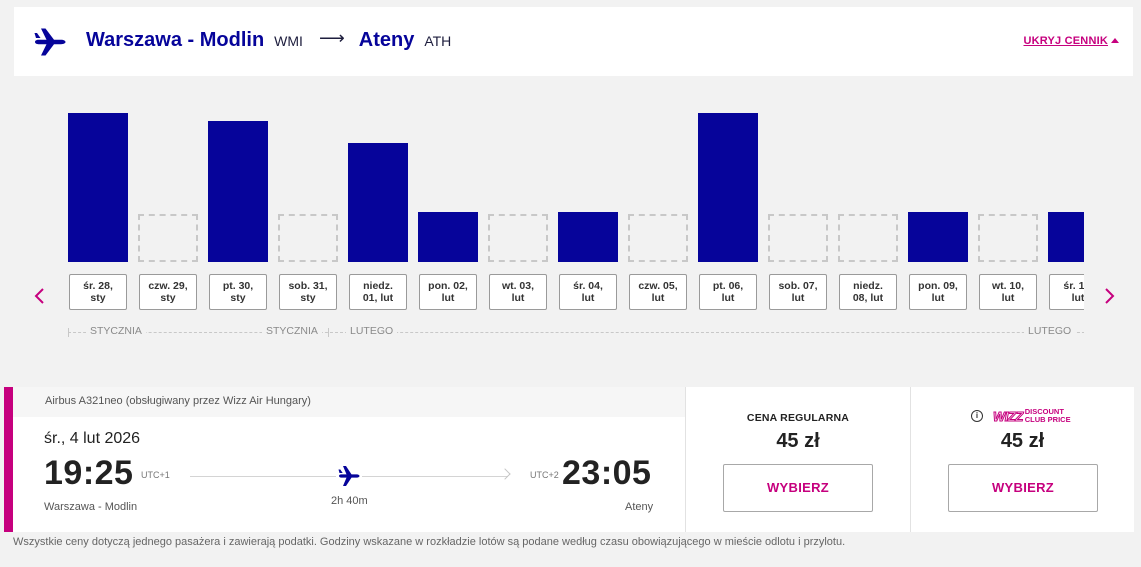 The height and width of the screenshot is (567, 1141). I want to click on club-fare: i WIZZ DISCOUNT CLUB PRICE 45 zł WYBIERZ, so click(1022, 459).